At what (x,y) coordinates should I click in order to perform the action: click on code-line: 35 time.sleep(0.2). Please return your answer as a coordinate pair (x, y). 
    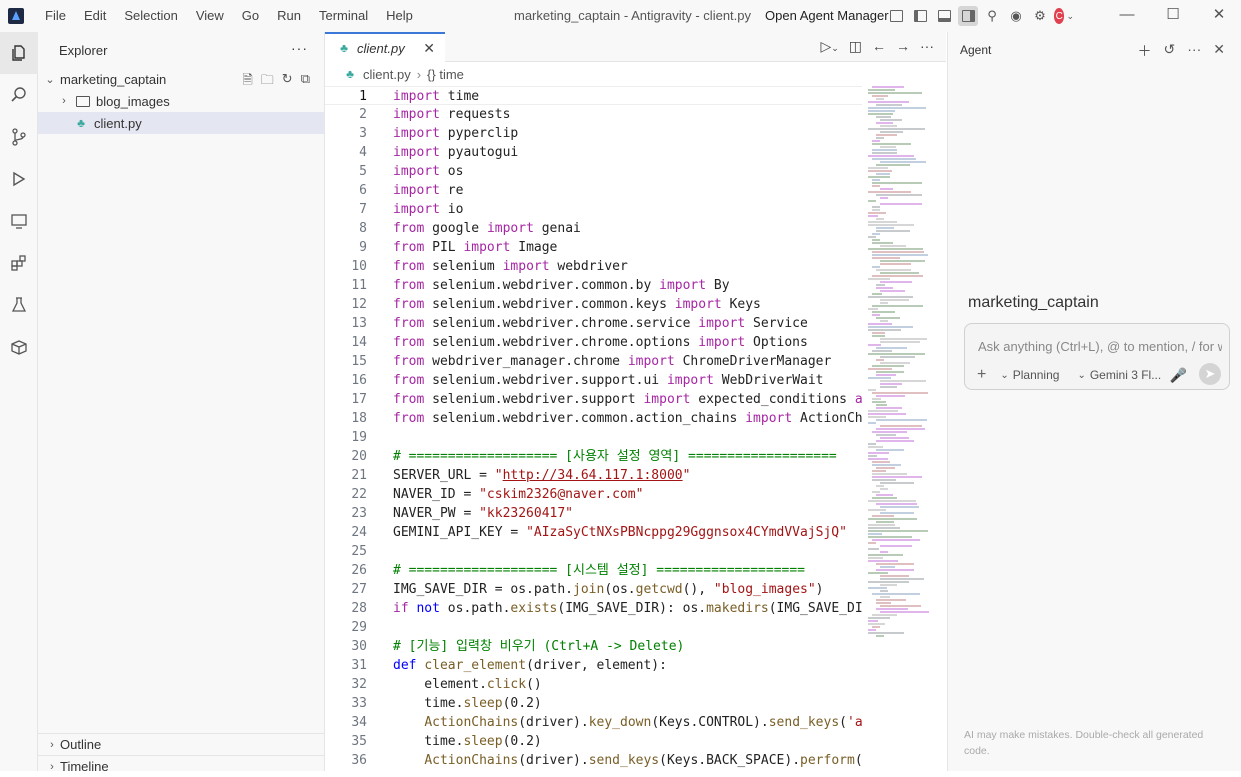
    Looking at the image, I should click on (593, 741).